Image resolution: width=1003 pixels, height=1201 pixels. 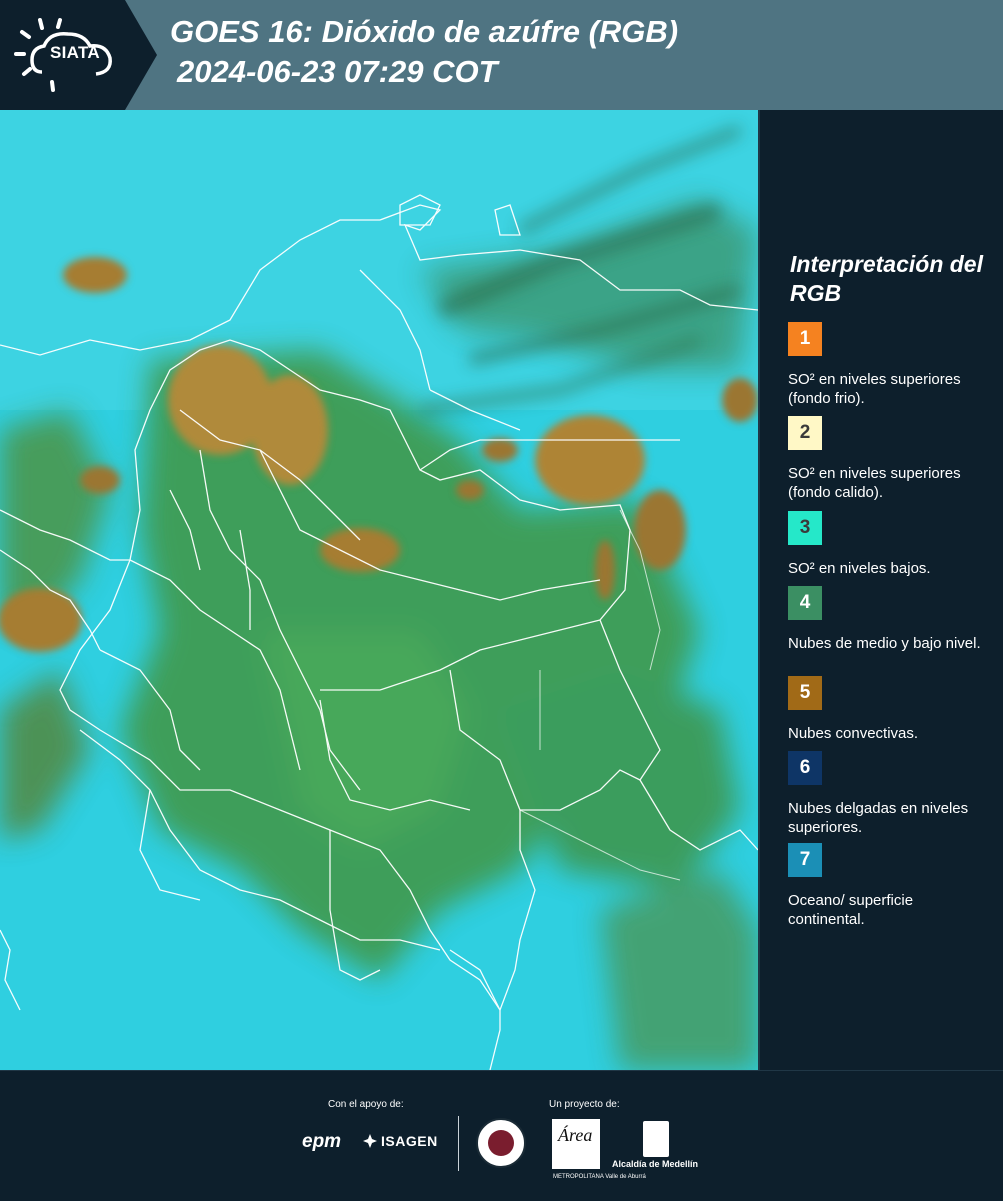 I want to click on logo-chevron, so click(x=141, y=55).